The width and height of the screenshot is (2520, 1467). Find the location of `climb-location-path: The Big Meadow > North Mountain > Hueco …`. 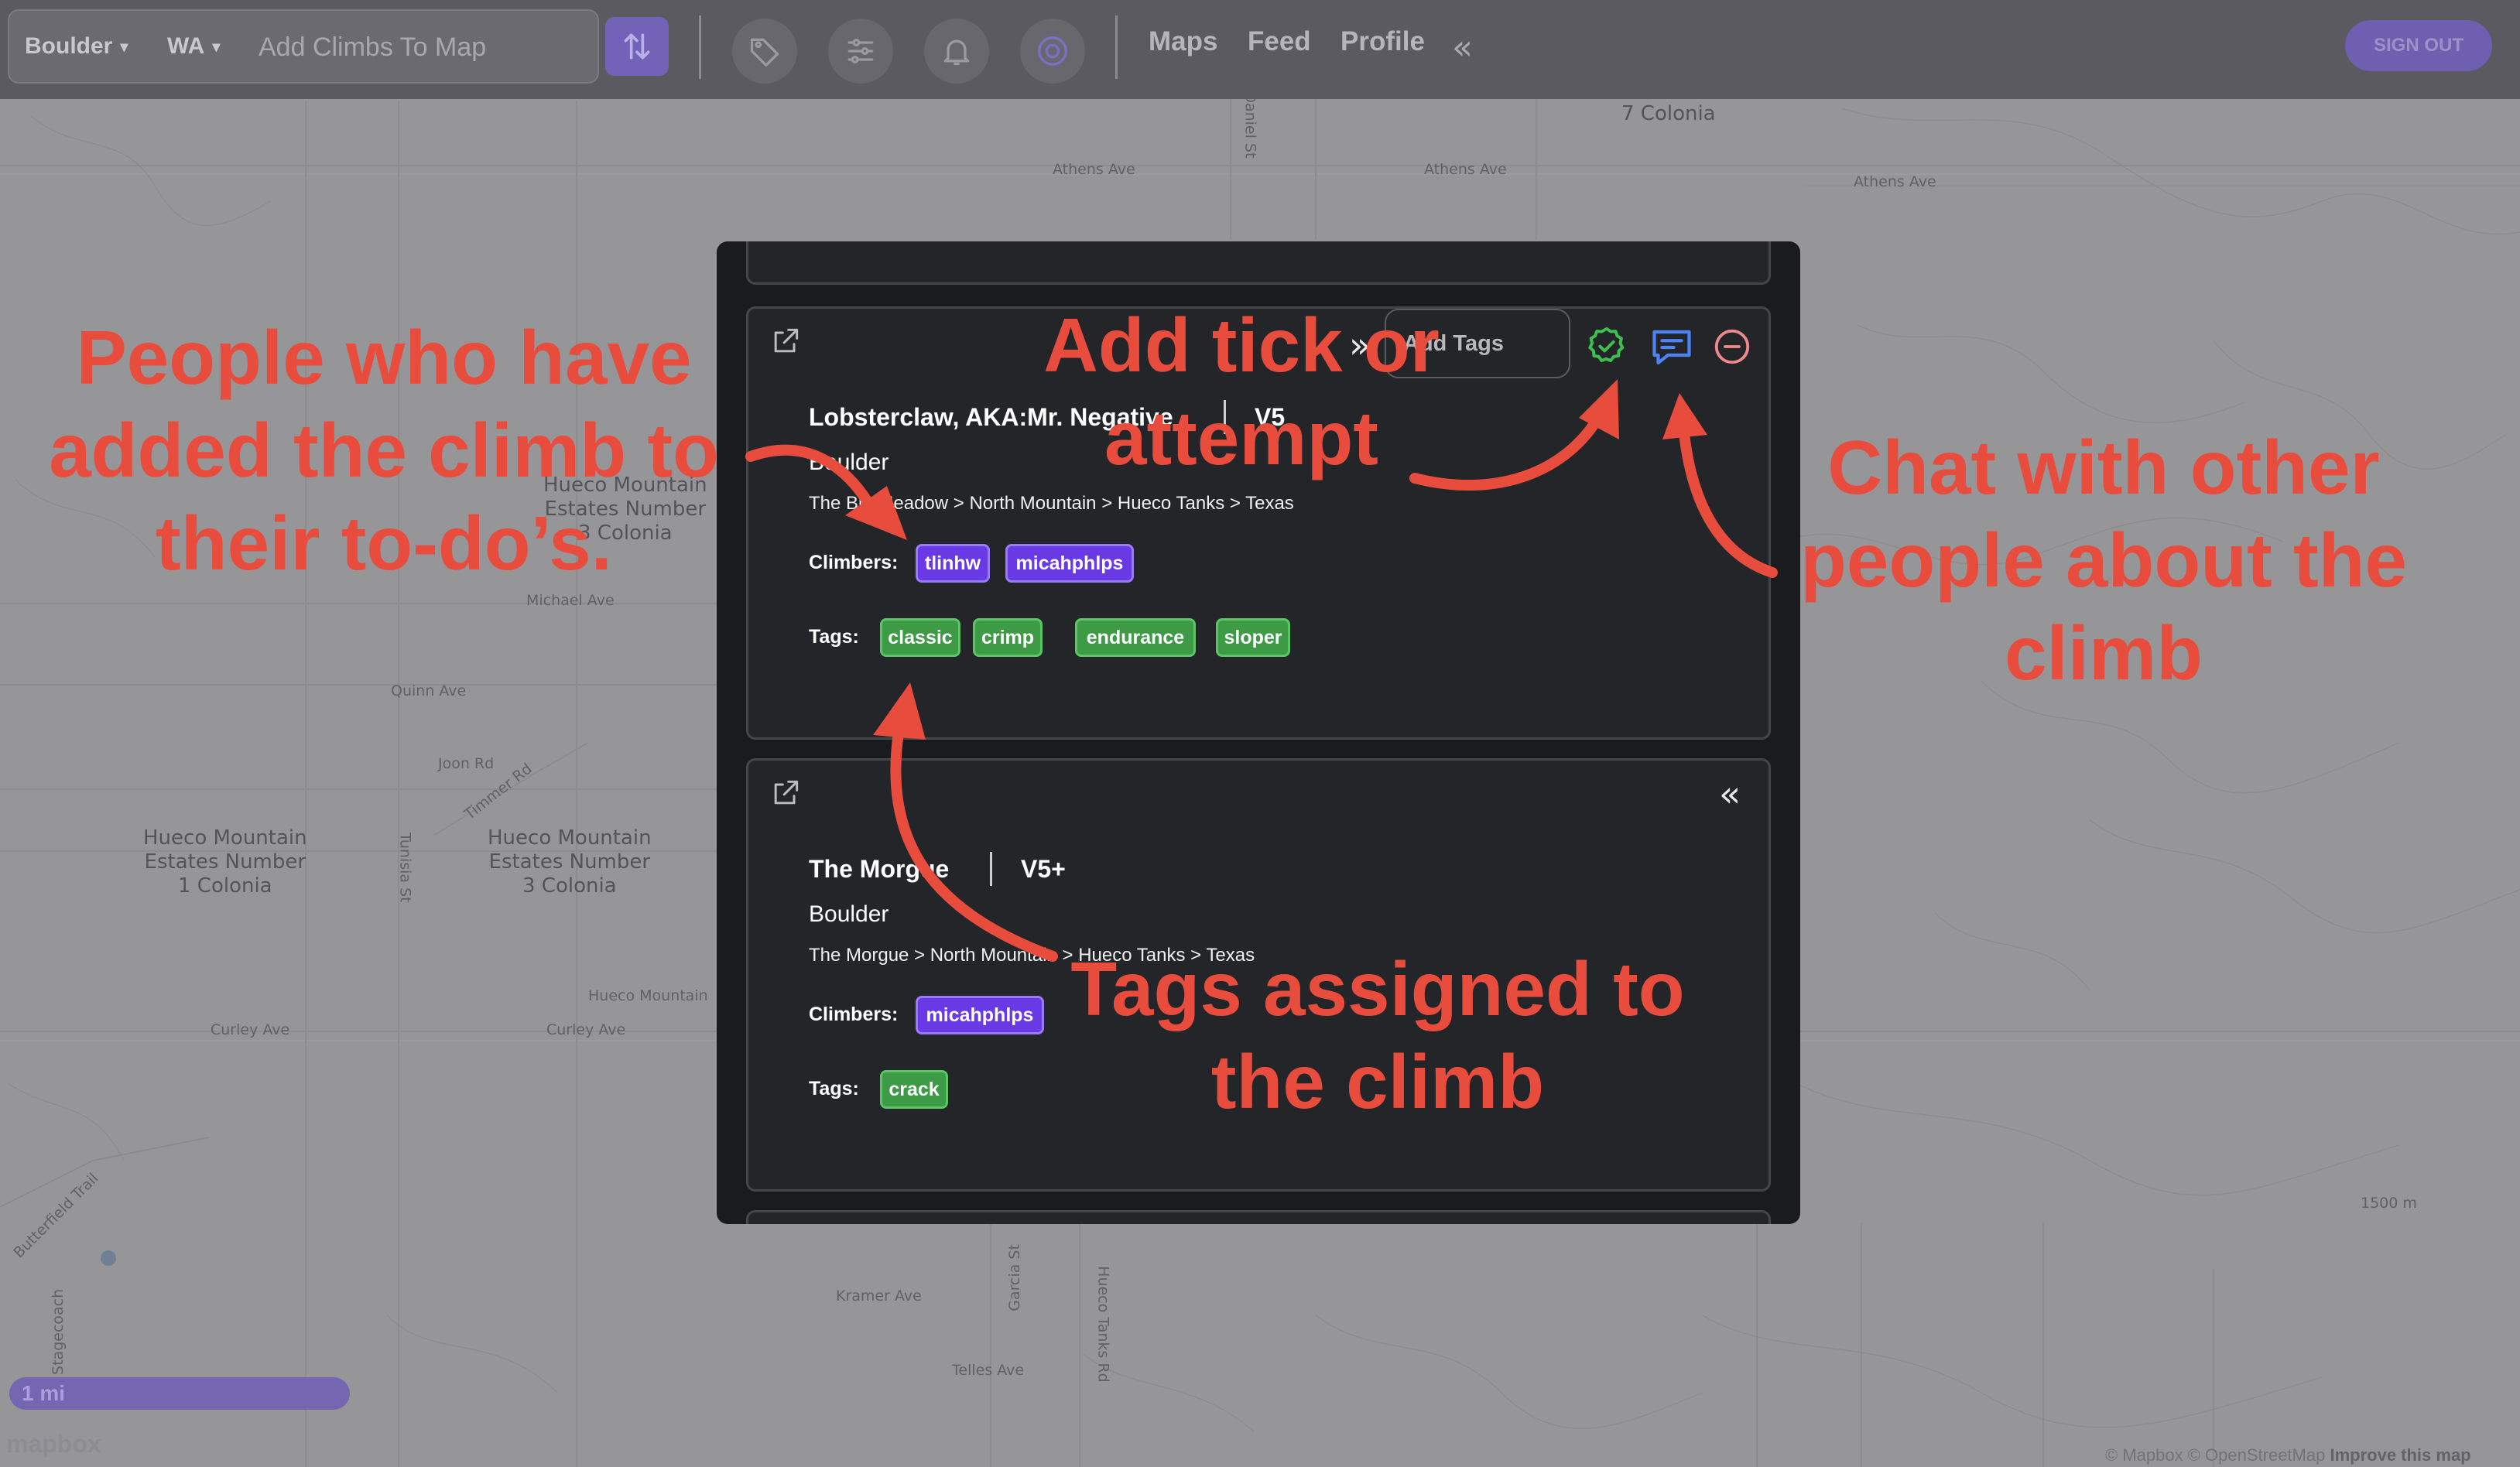

climb-location-path: The Big Meadow > North Mountain > Hueco … is located at coordinates (1051, 504).